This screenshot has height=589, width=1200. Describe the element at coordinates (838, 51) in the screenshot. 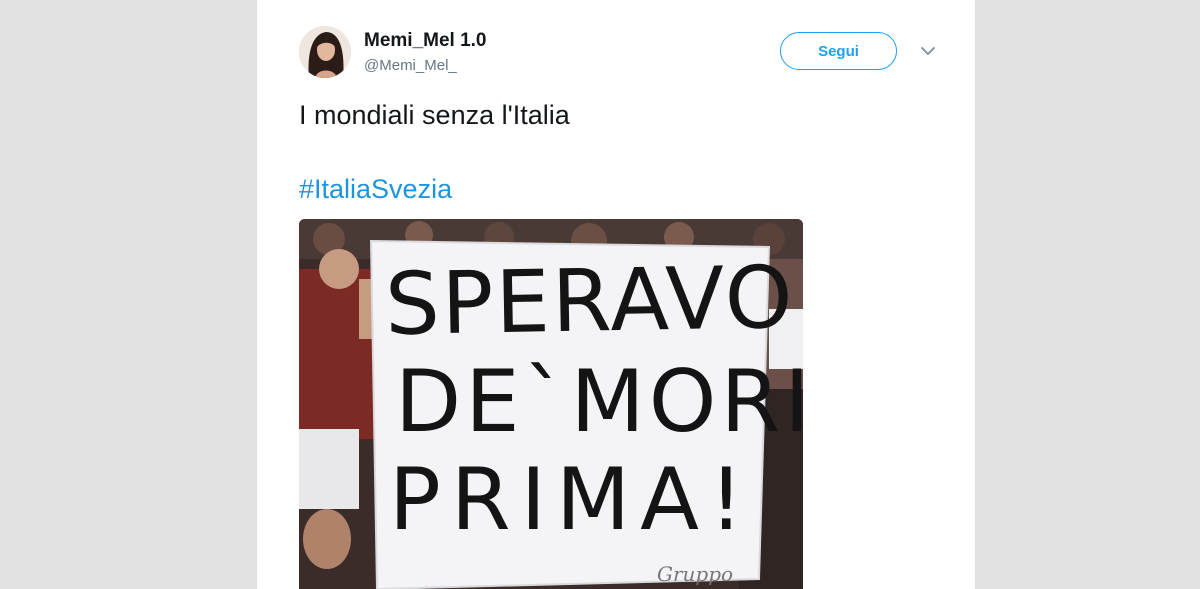

I see `follow-button: Segui` at that location.